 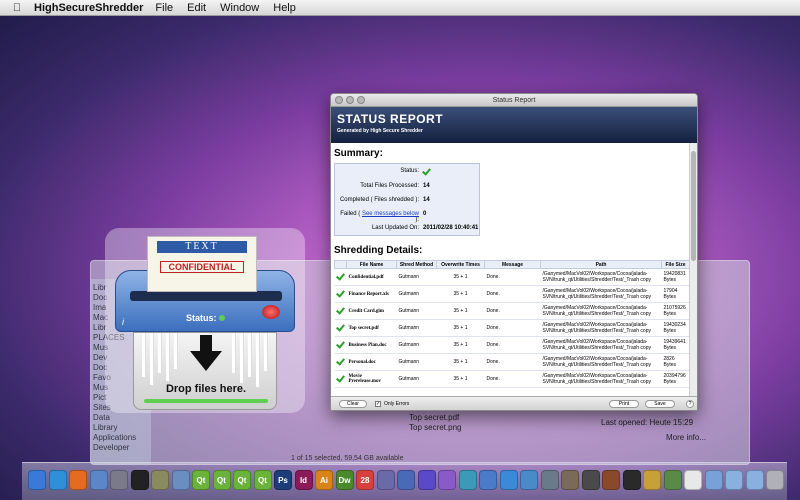 I want to click on mail-icon, so click(x=98, y=480).